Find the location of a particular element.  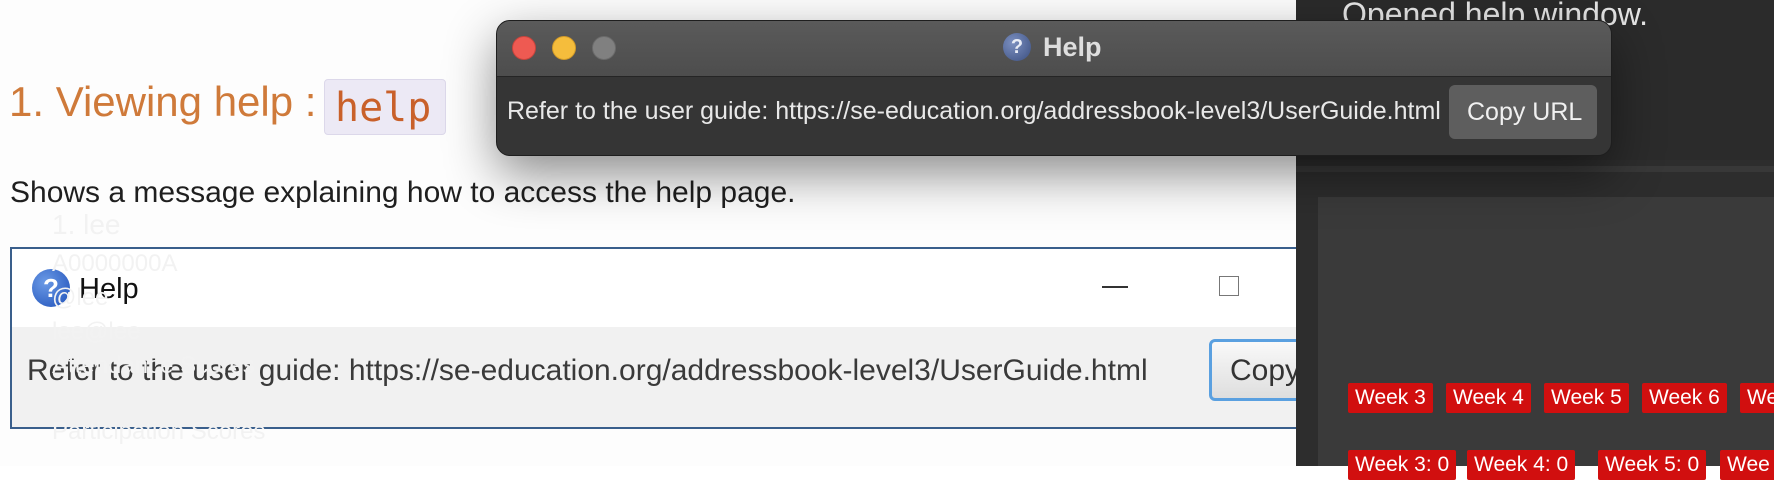

command-code-badge: help is located at coordinates (385, 107).